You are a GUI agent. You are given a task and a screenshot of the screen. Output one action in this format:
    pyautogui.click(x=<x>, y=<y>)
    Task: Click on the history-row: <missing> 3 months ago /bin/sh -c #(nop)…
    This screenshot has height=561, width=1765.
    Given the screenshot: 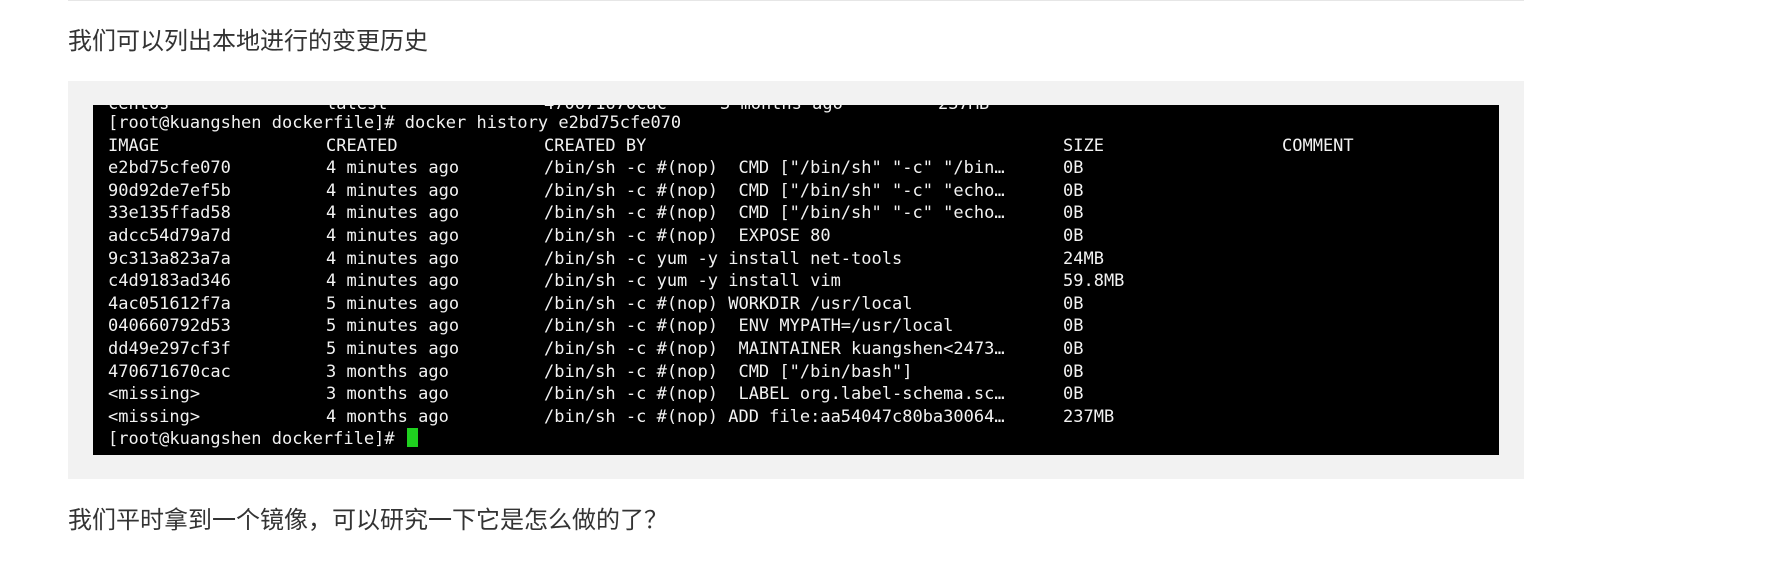 What is the action you would take?
    pyautogui.click(x=595, y=394)
    